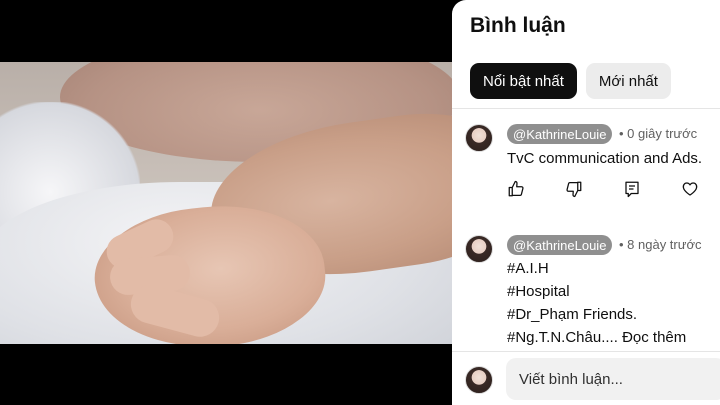 The image size is (720, 405). I want to click on thumbs-up-icon, so click(516, 189).